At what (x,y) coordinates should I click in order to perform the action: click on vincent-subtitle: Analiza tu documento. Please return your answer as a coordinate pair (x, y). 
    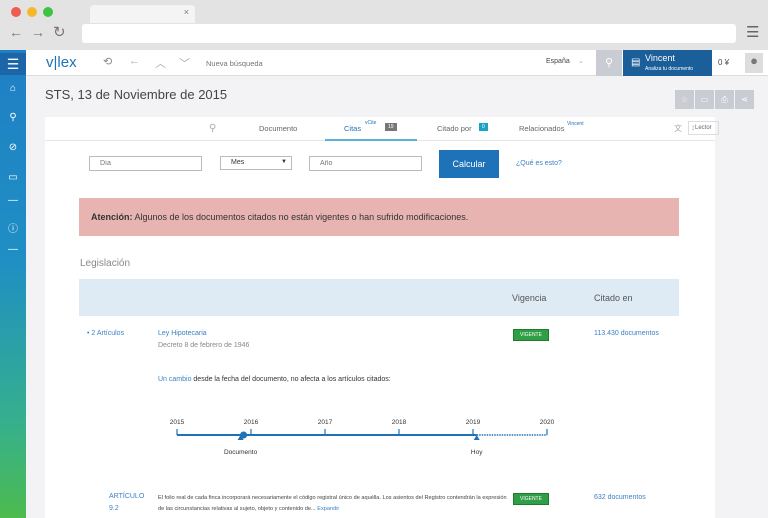
    Looking at the image, I should click on (669, 69).